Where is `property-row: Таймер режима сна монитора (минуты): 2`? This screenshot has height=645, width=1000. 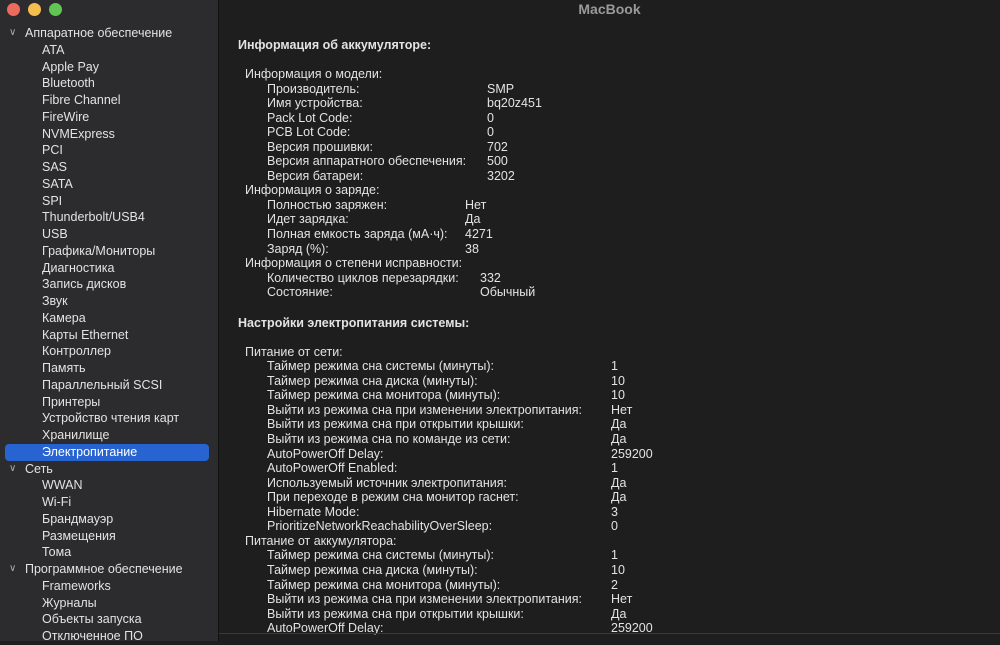
property-row: Таймер режима сна монитора (минуты): 2 is located at coordinates (445, 585).